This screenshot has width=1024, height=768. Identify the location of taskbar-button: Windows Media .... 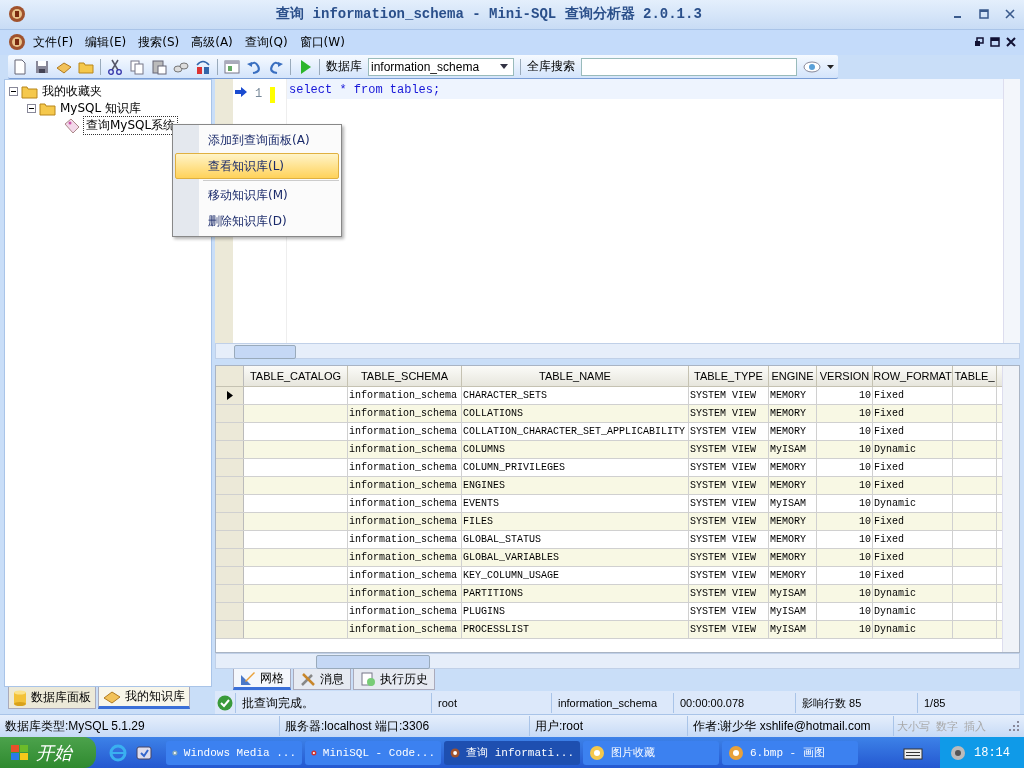
(234, 752).